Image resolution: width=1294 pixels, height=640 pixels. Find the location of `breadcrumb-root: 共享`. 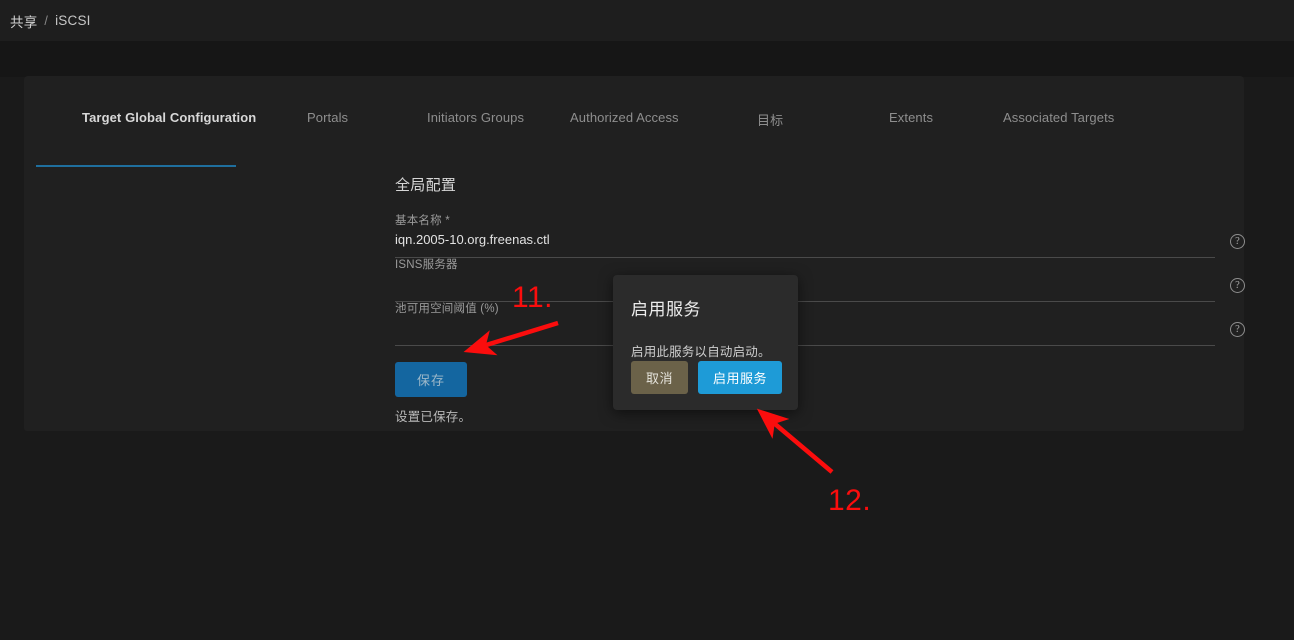

breadcrumb-root: 共享 is located at coordinates (23, 21).